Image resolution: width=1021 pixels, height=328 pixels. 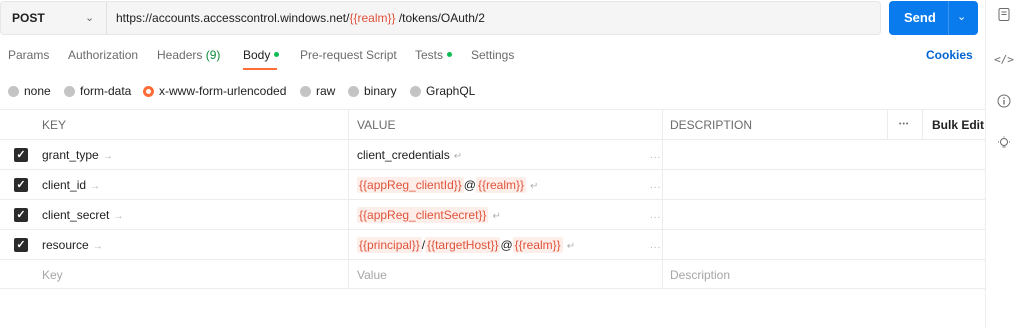 What do you see at coordinates (97, 91) in the screenshot?
I see `body-mode-form-data: form-data` at bounding box center [97, 91].